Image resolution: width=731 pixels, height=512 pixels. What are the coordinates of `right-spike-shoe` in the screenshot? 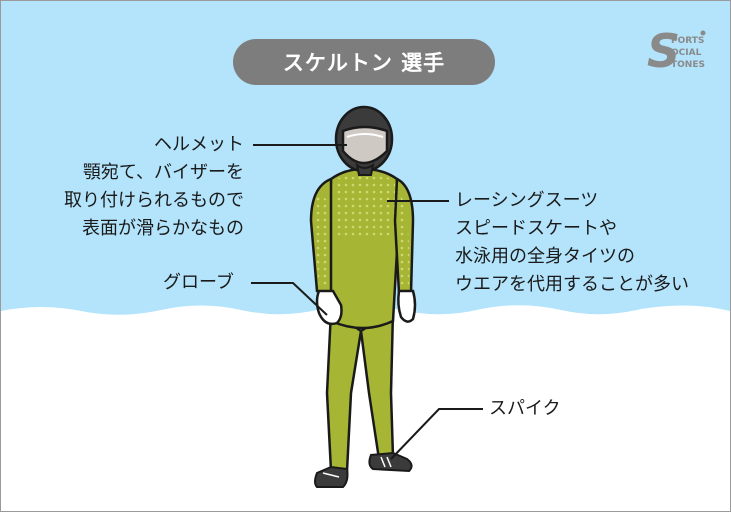 It's located at (390, 462).